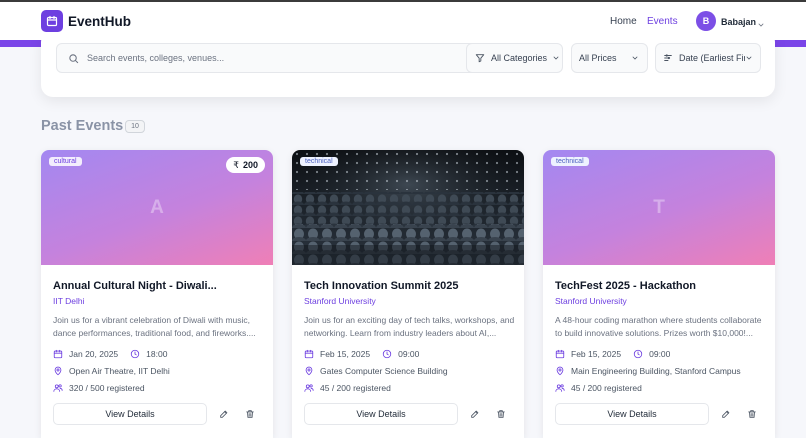  What do you see at coordinates (409, 286) in the screenshot?
I see `event-title: Tech Innovation Summit 2025` at bounding box center [409, 286].